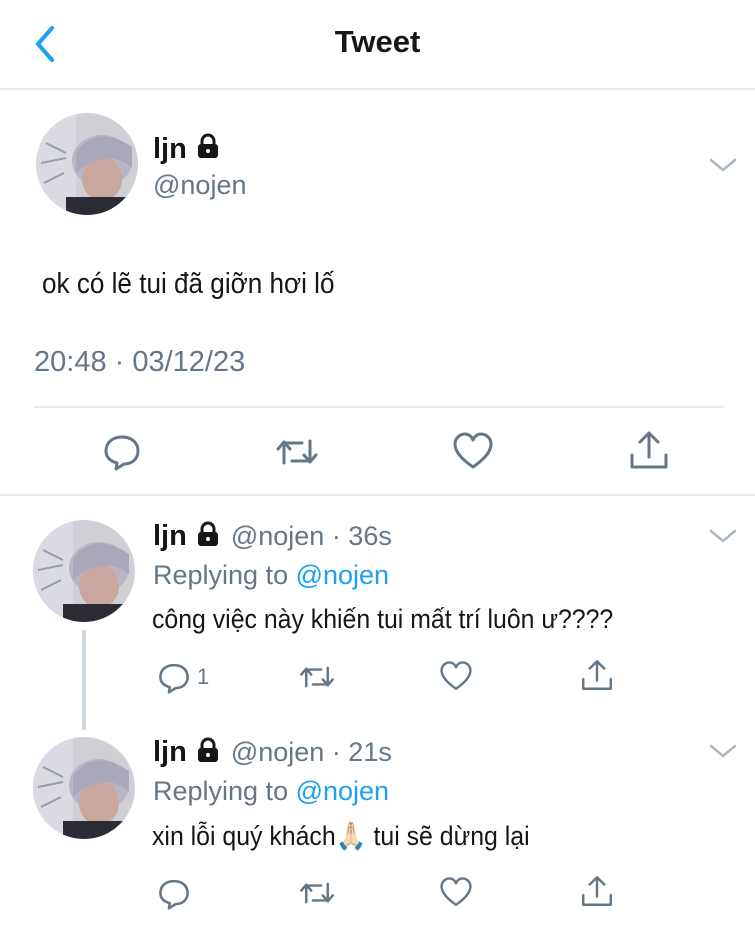  I want to click on handle-time: @nojen · 21s, so click(311, 752).